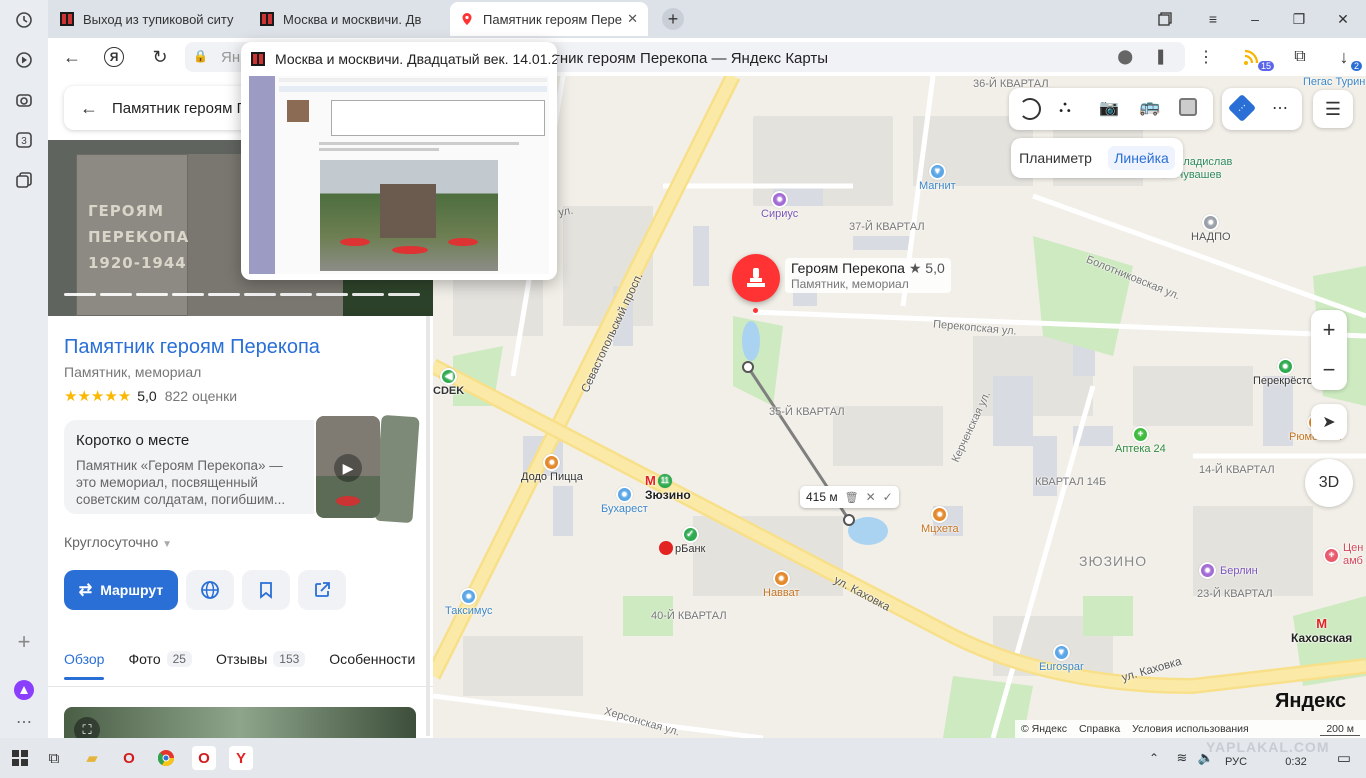 The height and width of the screenshot is (778, 1366). What do you see at coordinates (24, 641) in the screenshot?
I see `add-panel-icon: +` at bounding box center [24, 641].